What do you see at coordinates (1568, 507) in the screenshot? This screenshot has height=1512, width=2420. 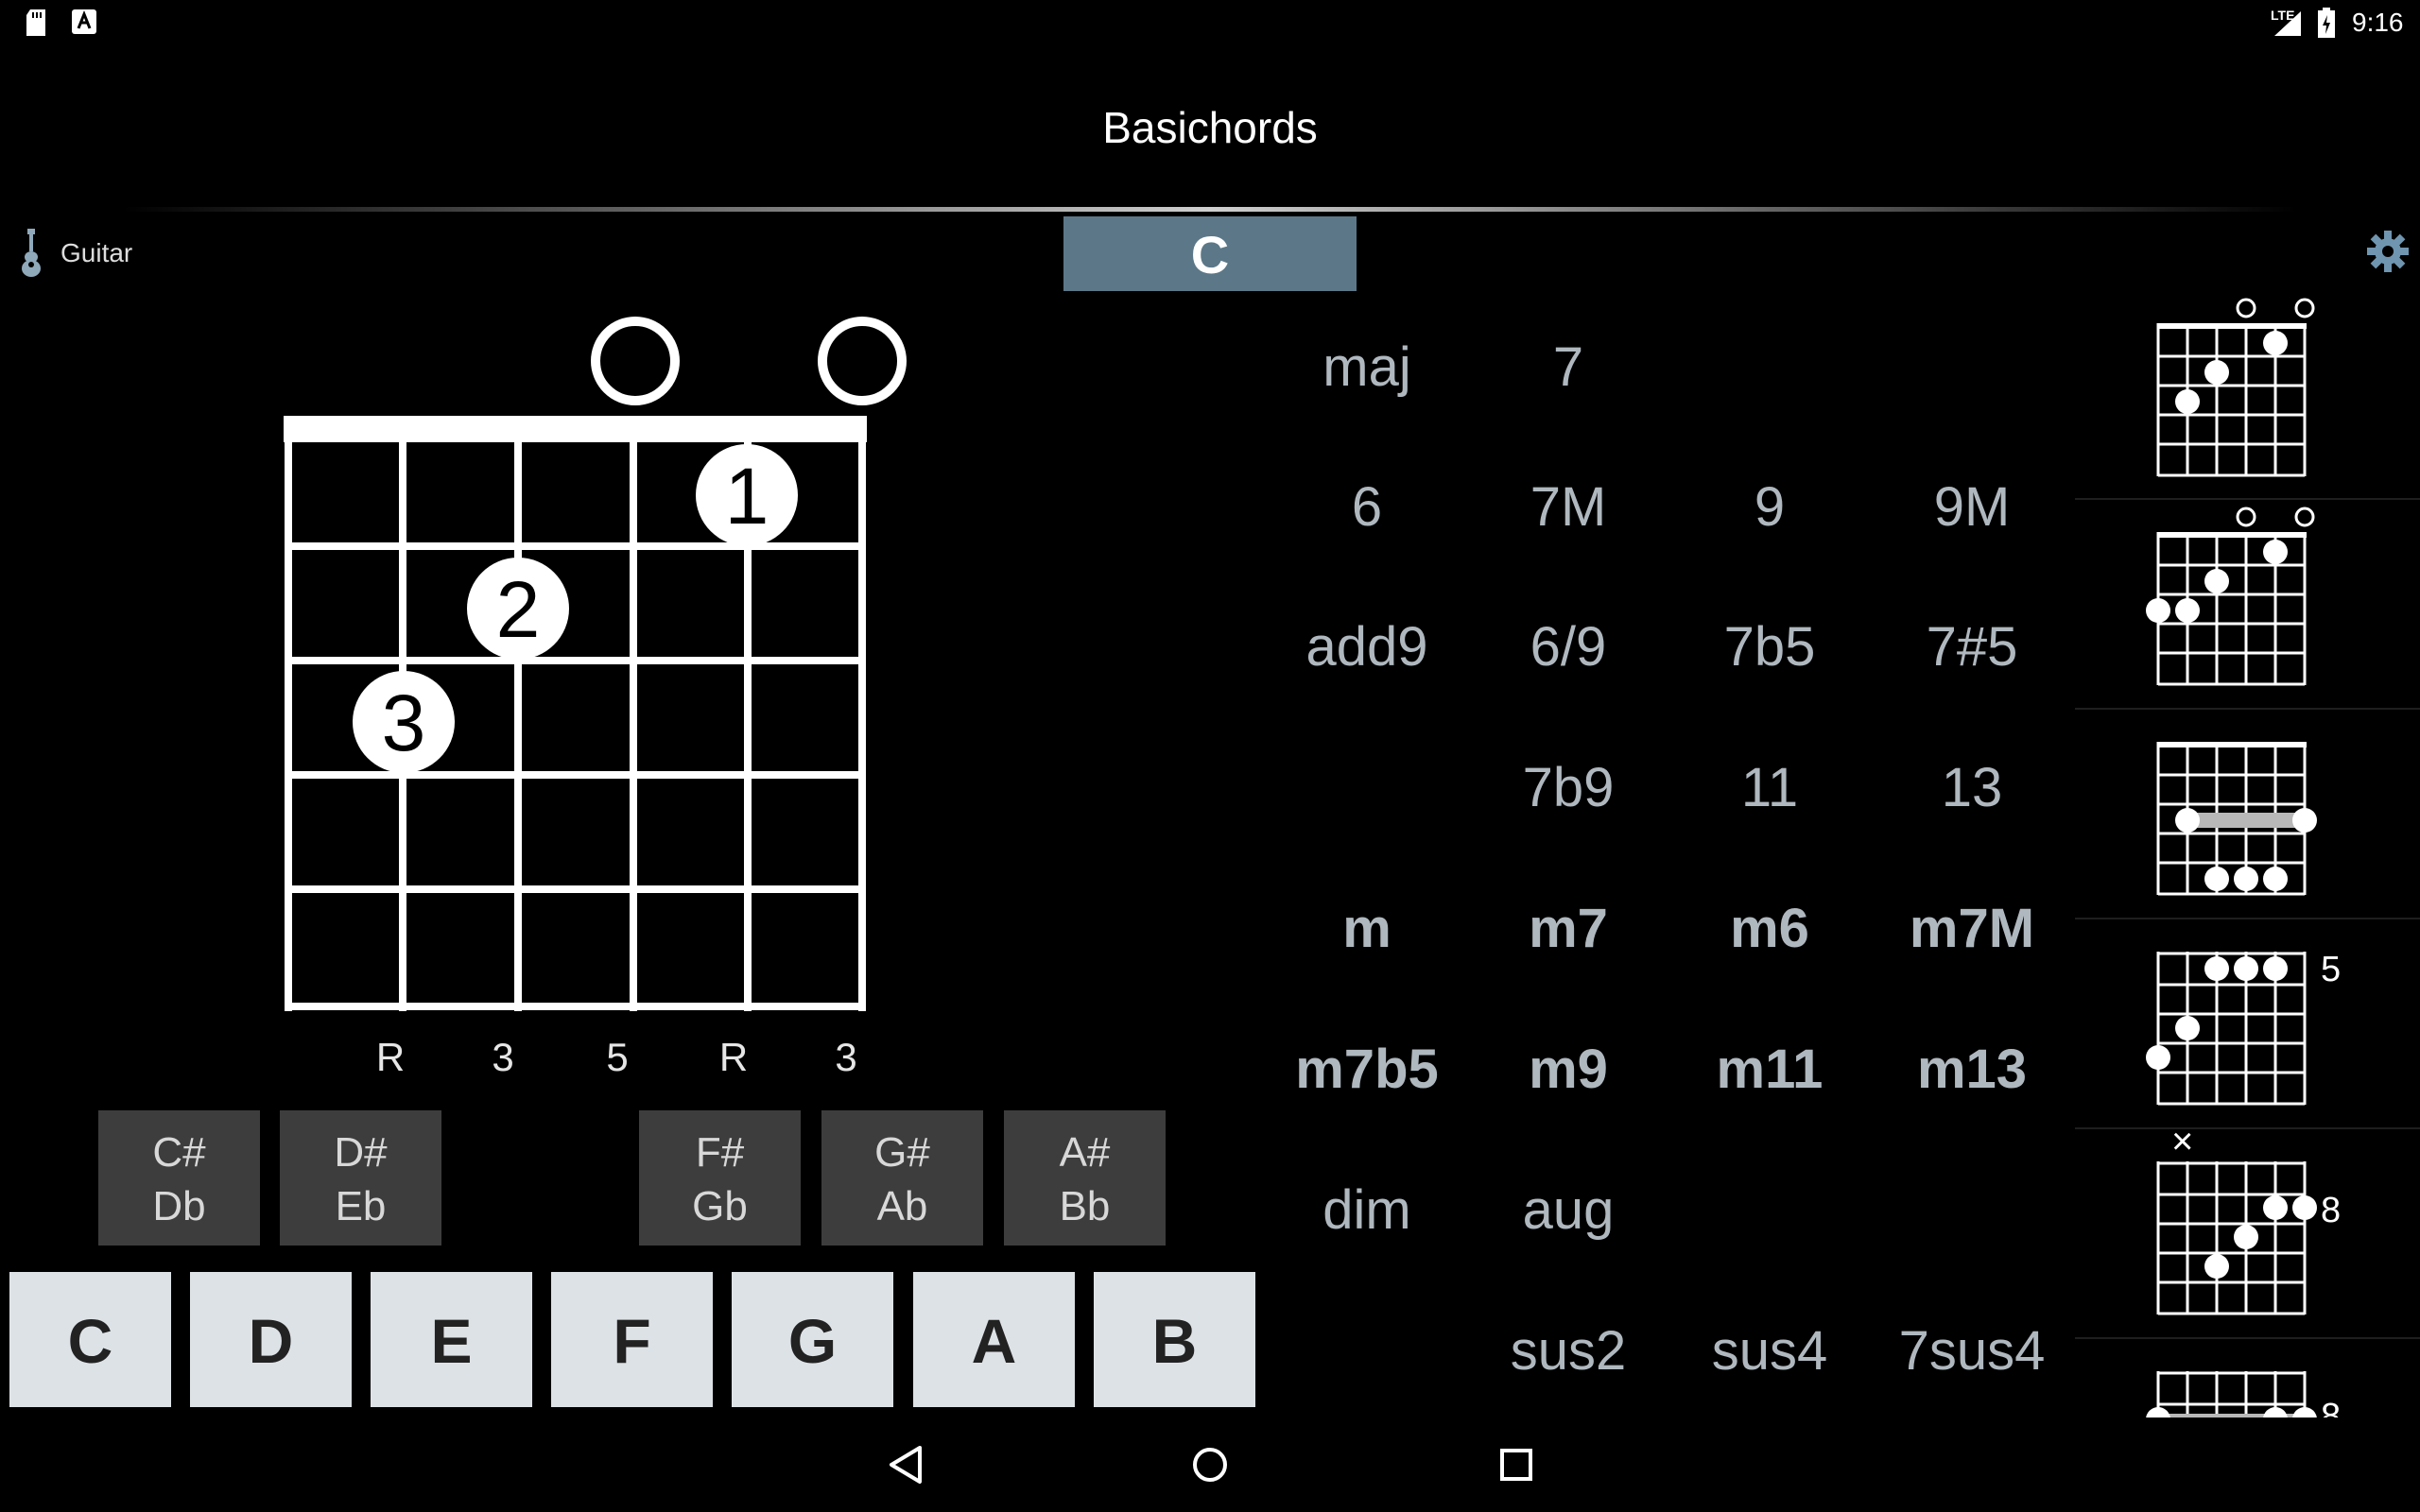 I see `chord-type-button: 7M` at bounding box center [1568, 507].